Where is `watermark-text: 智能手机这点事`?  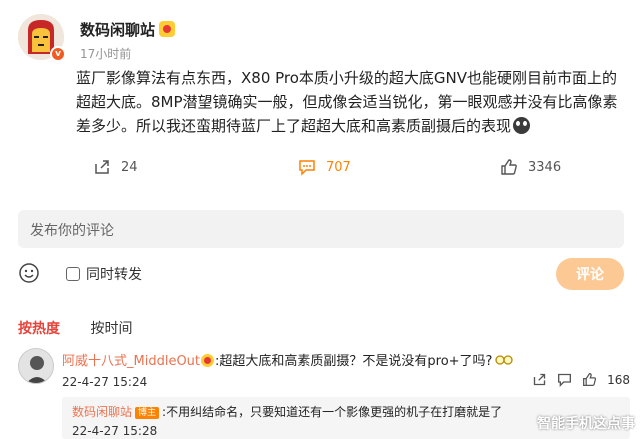 watermark-text: 智能手机这点事 is located at coordinates (586, 424).